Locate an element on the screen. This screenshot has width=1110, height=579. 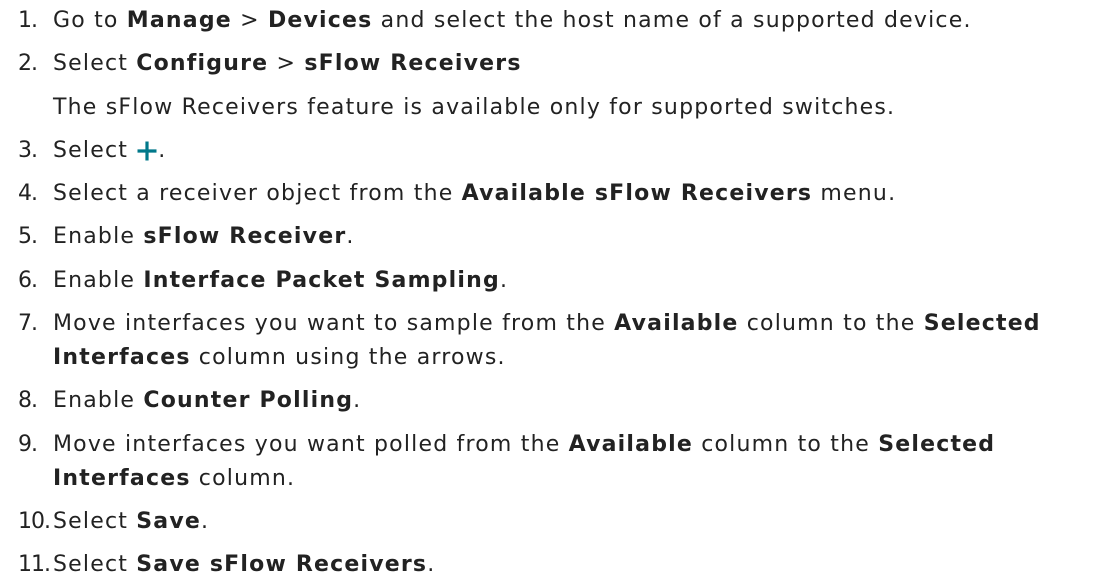
step-text: Select . is located at coordinates (579, 151).